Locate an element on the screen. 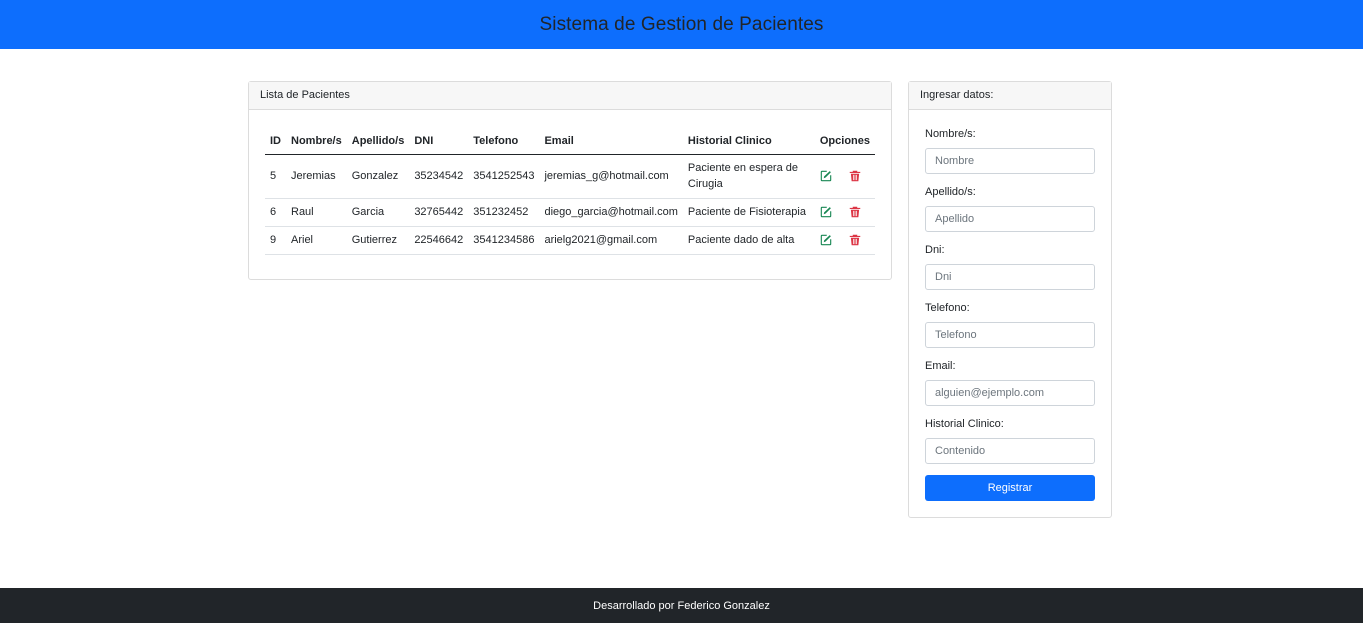 This screenshot has width=1363, height=623. cell-id: 9 is located at coordinates (275, 240).